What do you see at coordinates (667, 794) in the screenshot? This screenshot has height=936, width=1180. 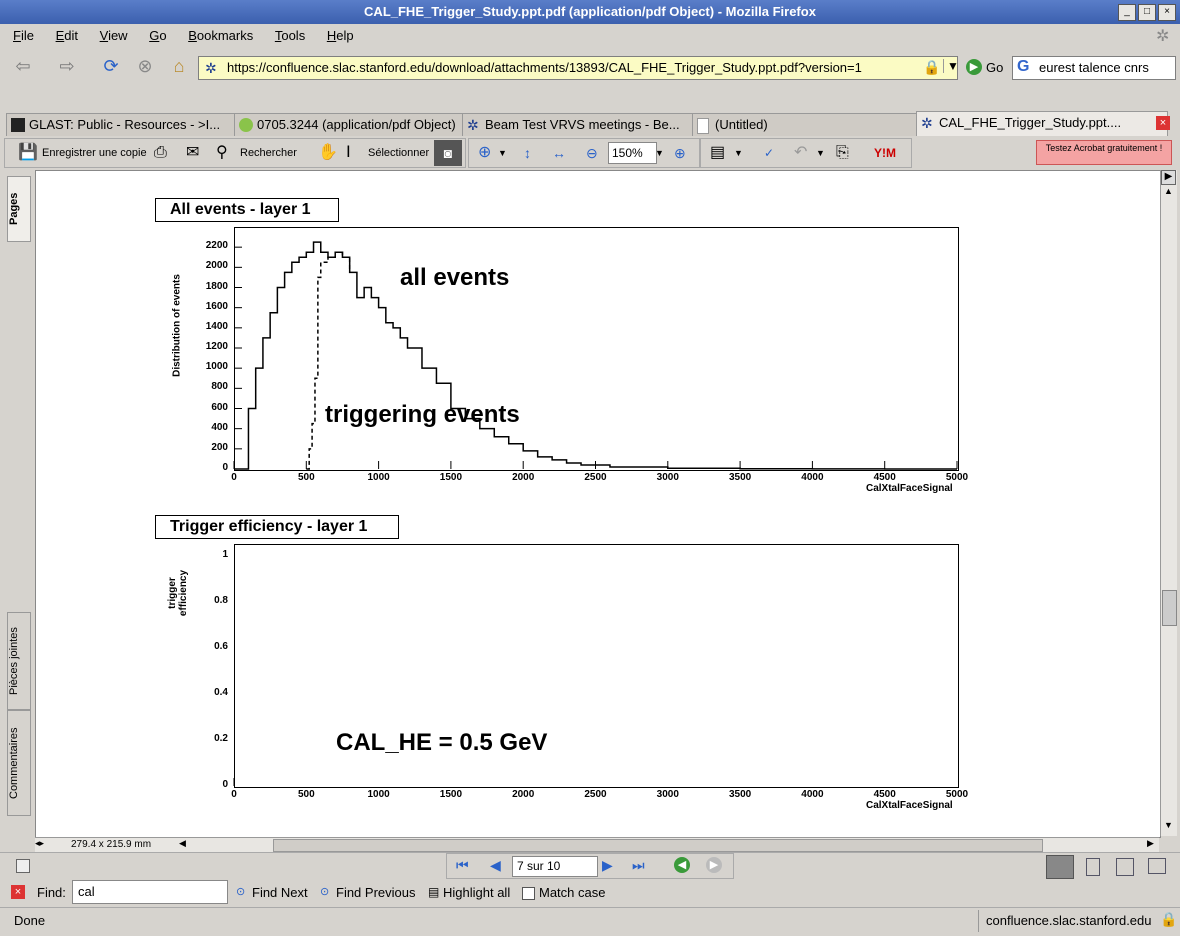 I see `bottom-x-tick-label: 3000` at bounding box center [667, 794].